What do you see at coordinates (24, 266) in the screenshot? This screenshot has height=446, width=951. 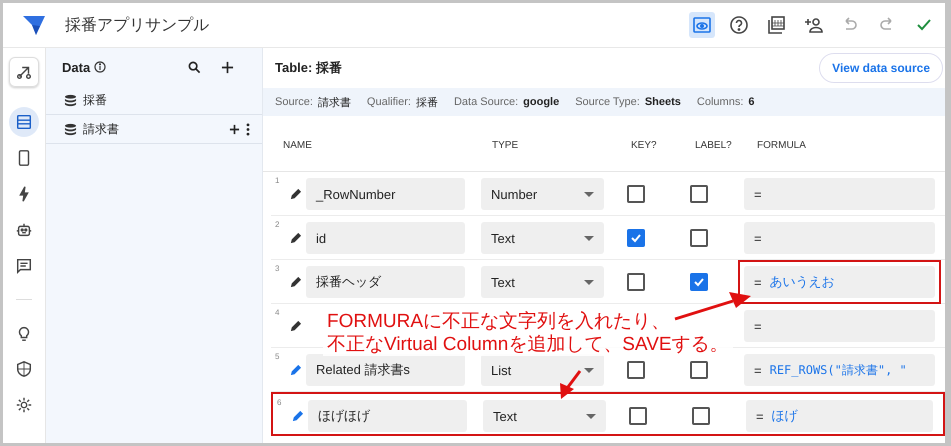 I see `chat-icon` at bounding box center [24, 266].